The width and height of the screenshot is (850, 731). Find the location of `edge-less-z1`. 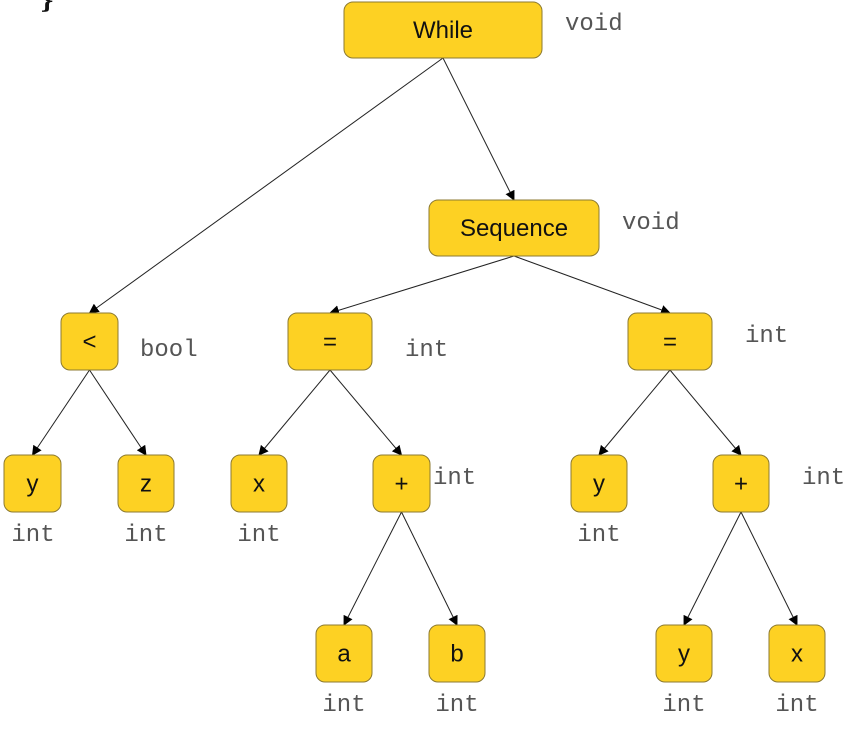

edge-less-z1 is located at coordinates (118, 412).